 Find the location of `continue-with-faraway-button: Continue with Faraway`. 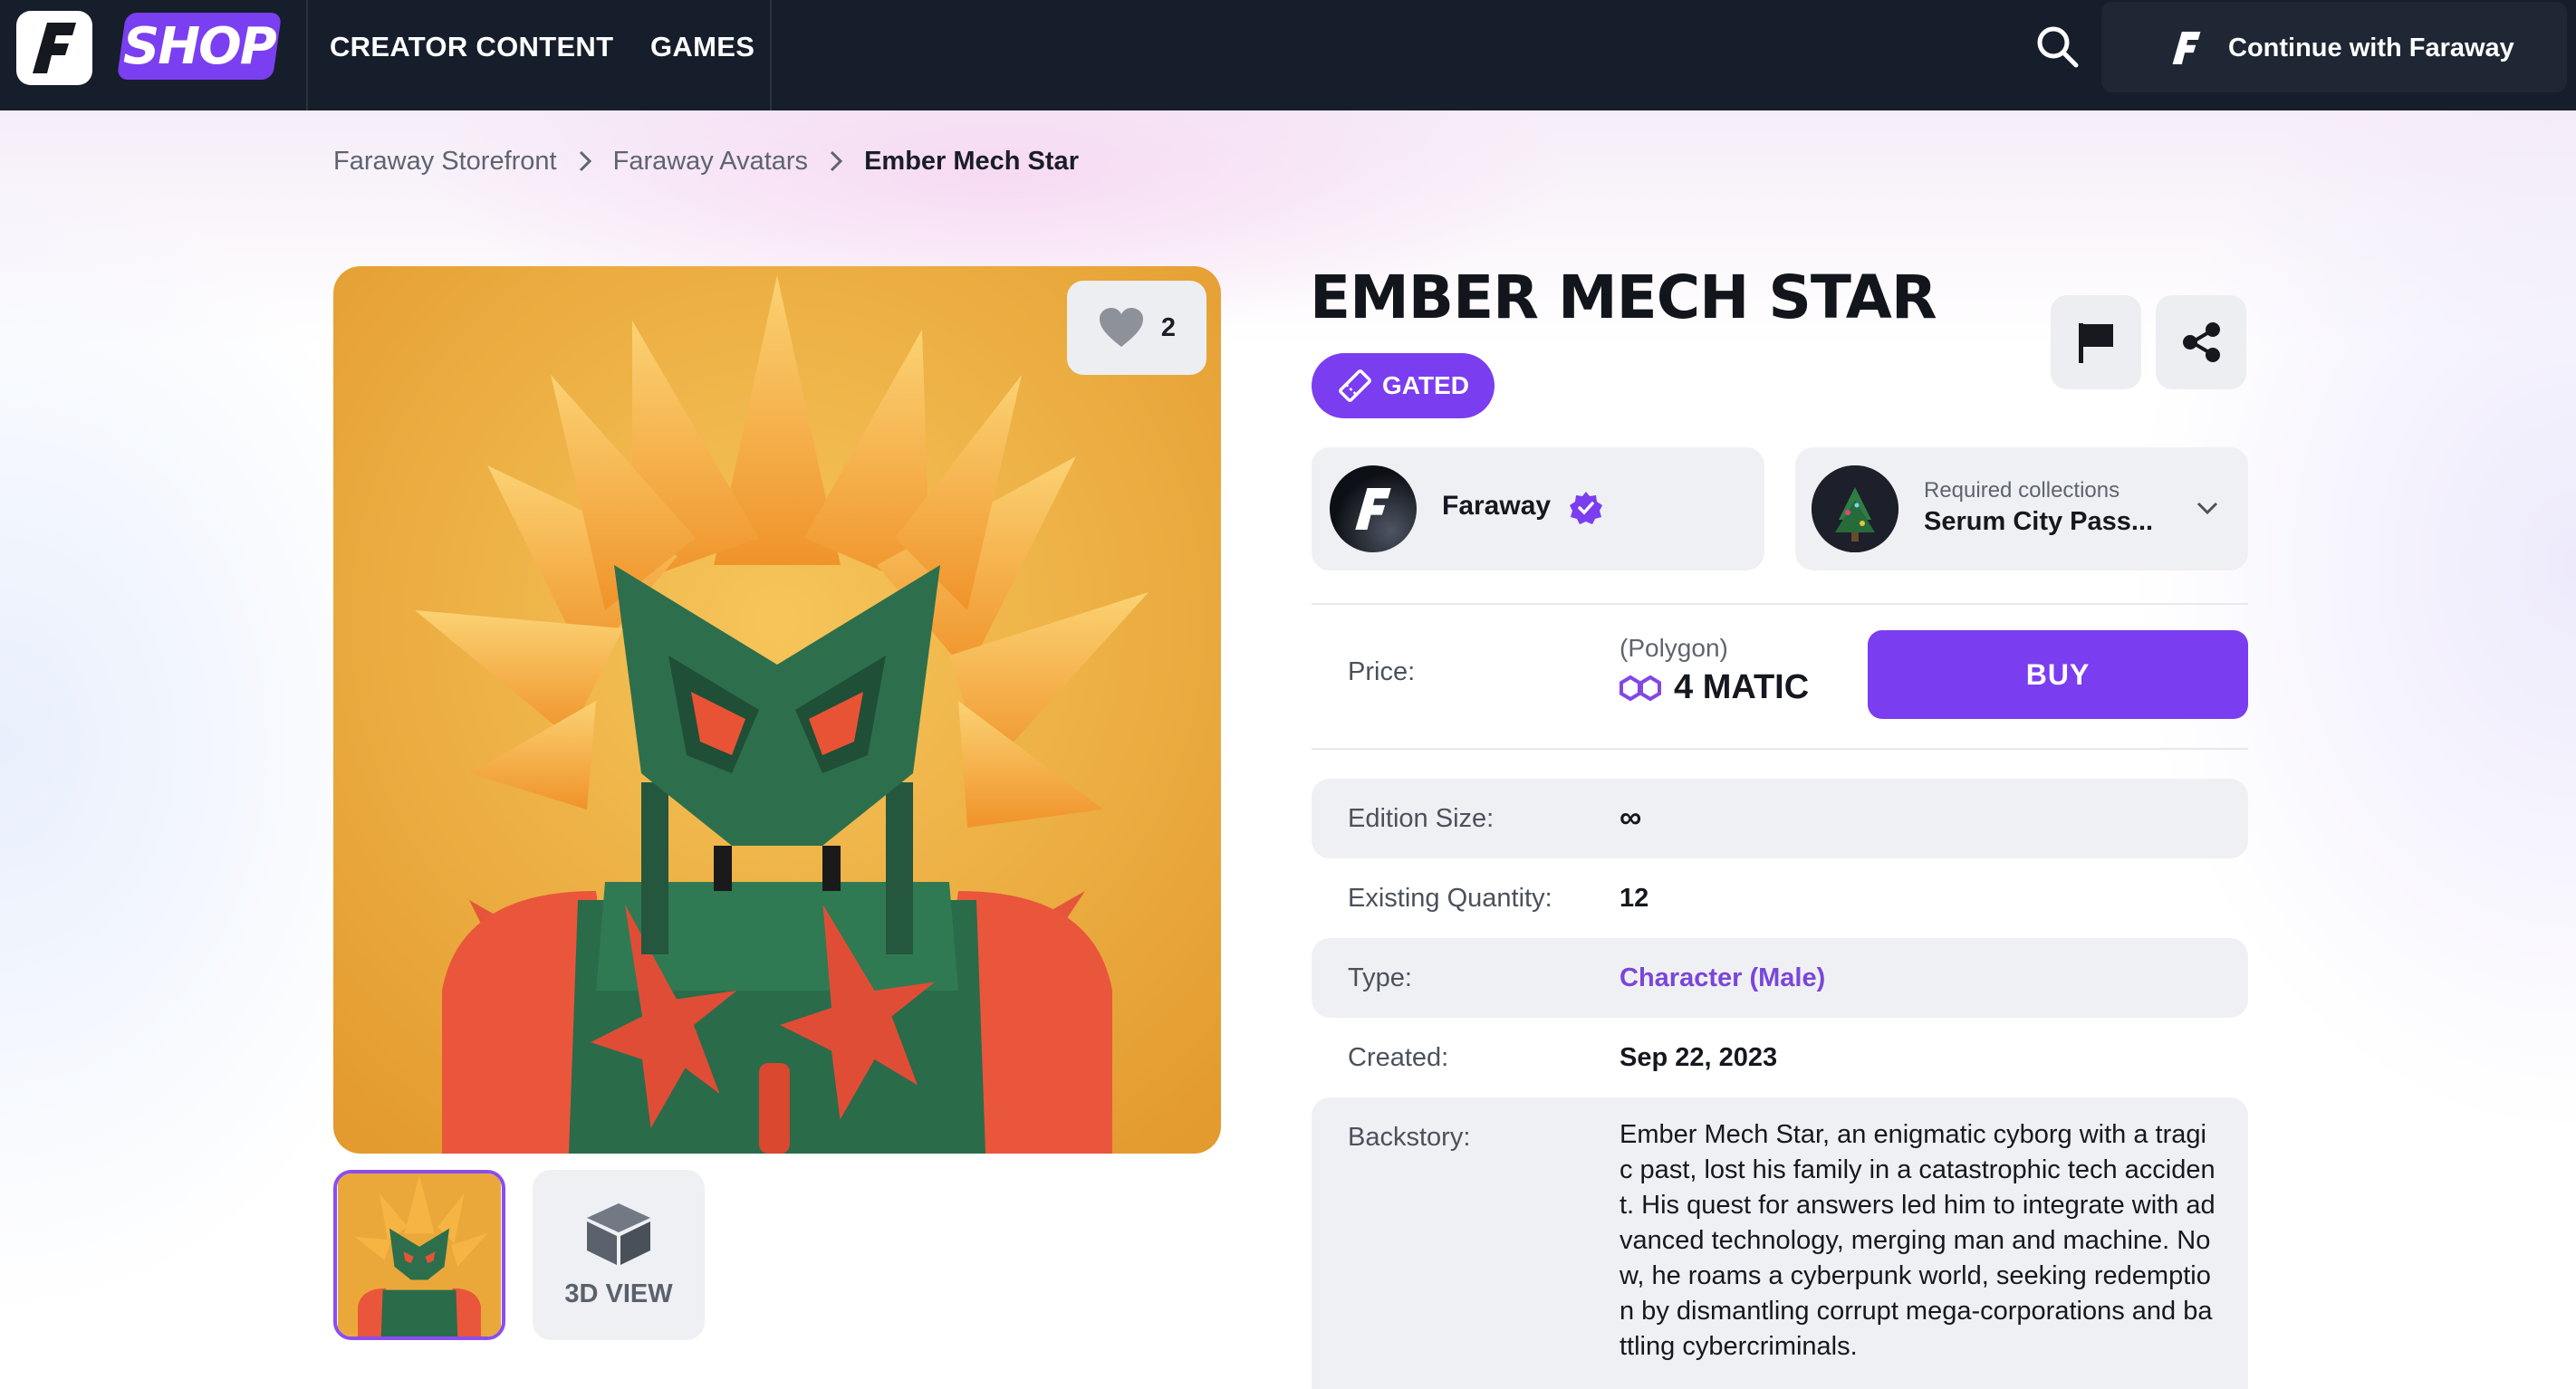

continue-with-faraway-button: Continue with Faraway is located at coordinates (2334, 47).